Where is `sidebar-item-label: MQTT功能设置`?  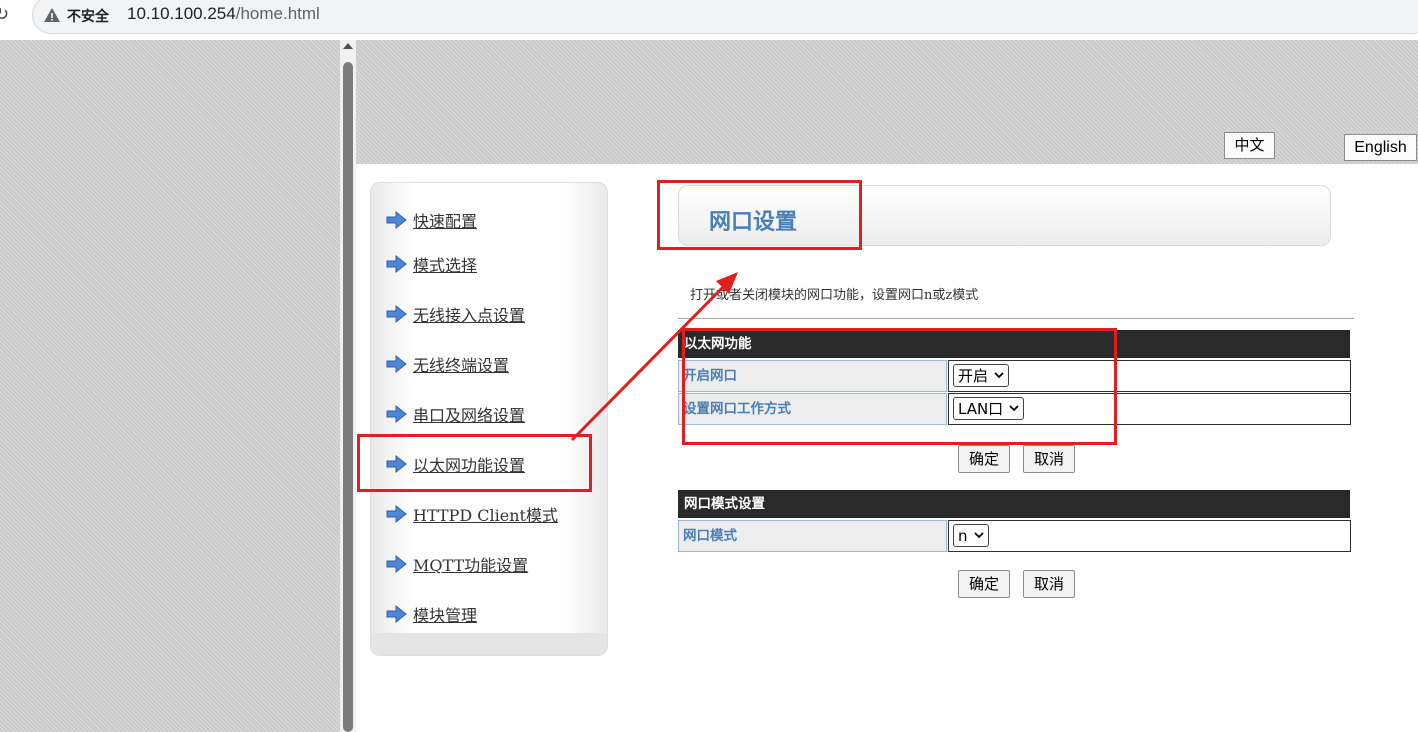 sidebar-item-label: MQTT功能设置 is located at coordinates (470, 564).